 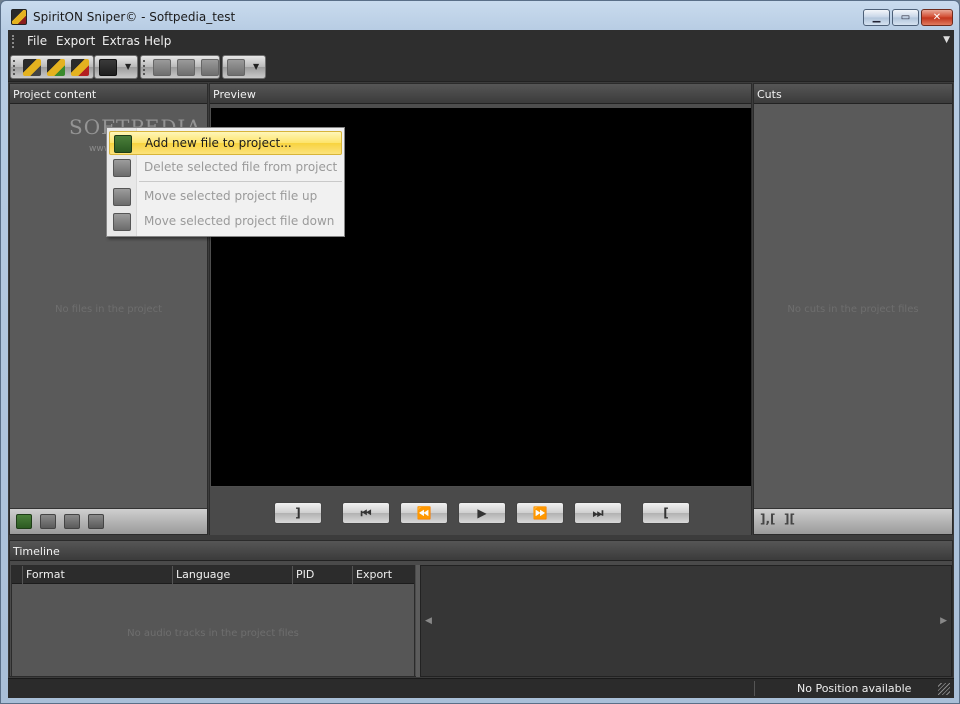 I want to click on add-cut-button: ],[, so click(x=768, y=519).